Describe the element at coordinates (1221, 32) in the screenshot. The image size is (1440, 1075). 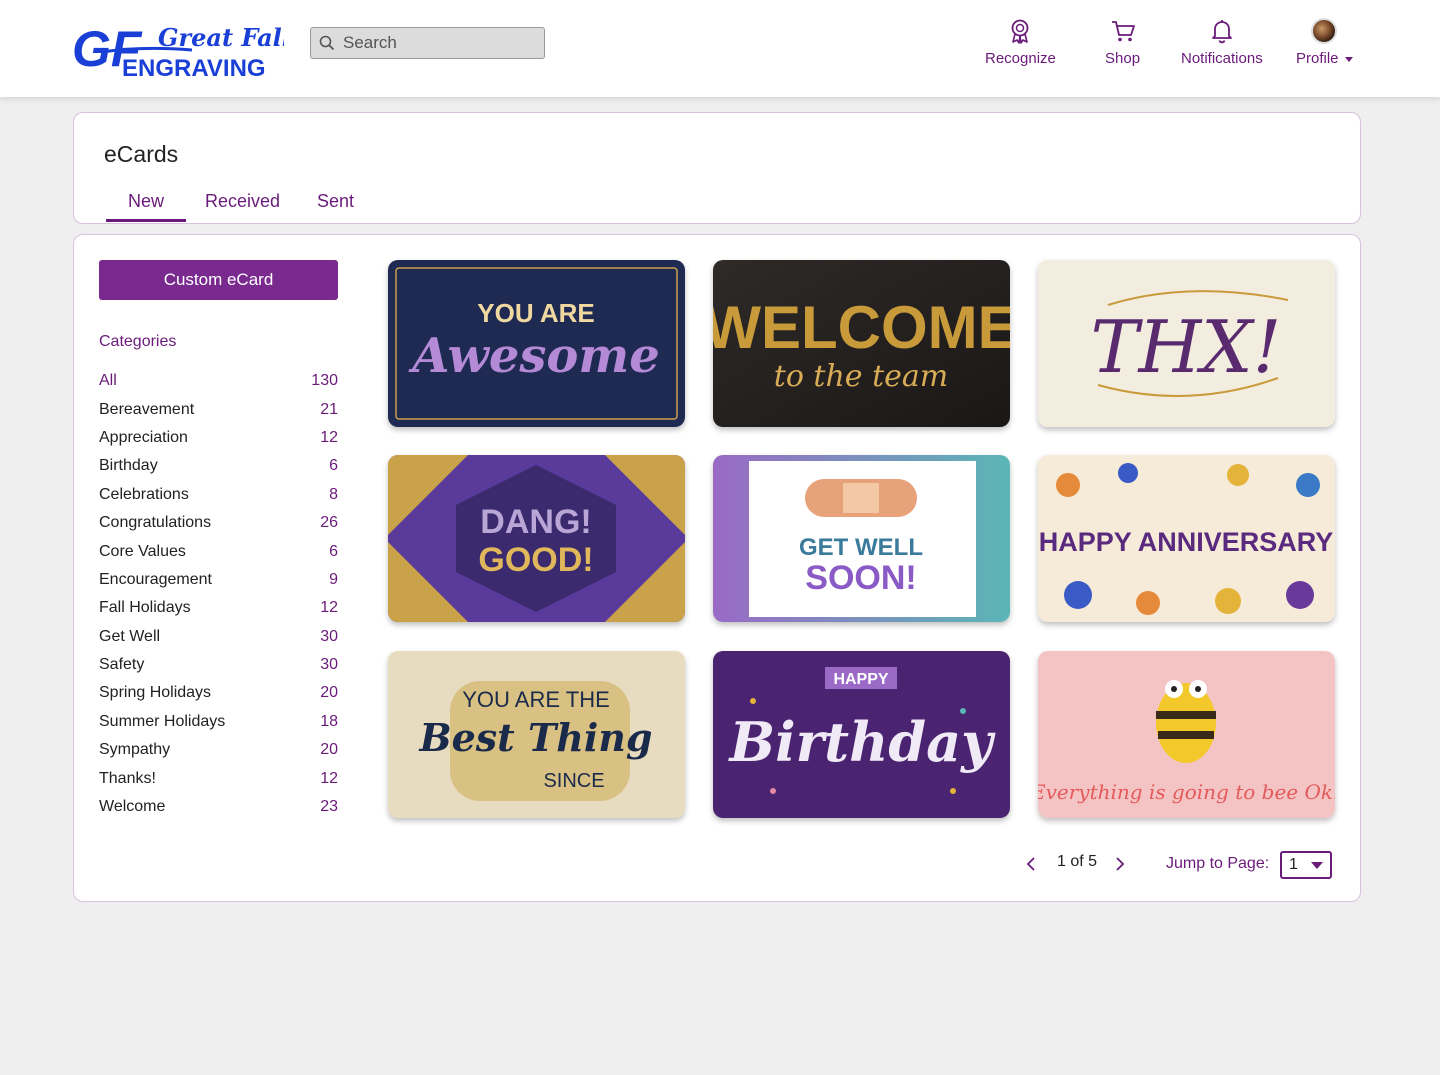
I see `bell-icon` at that location.